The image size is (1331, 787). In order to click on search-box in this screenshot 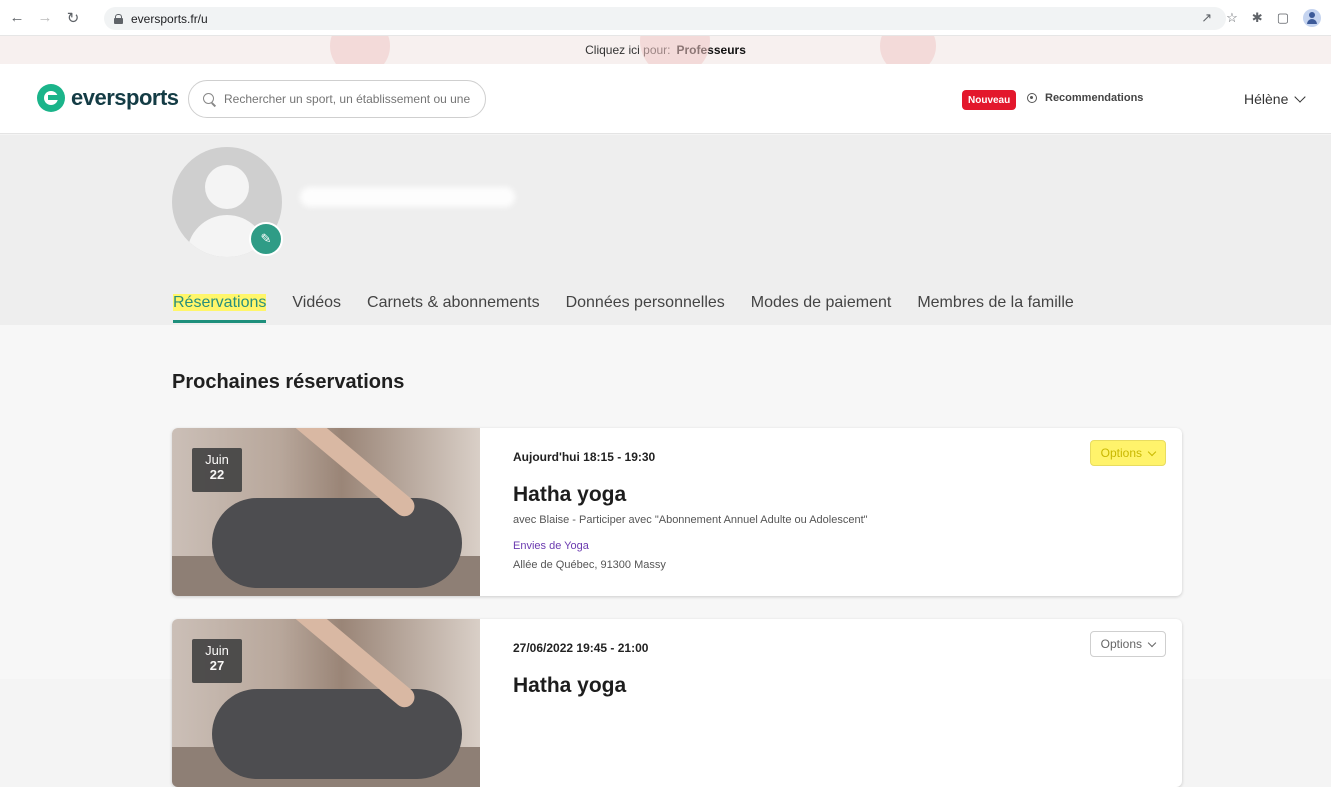, I will do `click(337, 99)`.